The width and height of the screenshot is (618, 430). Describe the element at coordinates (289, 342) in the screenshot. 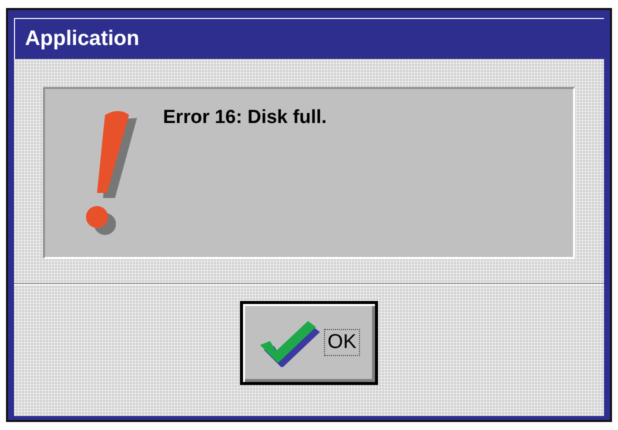

I see `checkmark-icon` at that location.